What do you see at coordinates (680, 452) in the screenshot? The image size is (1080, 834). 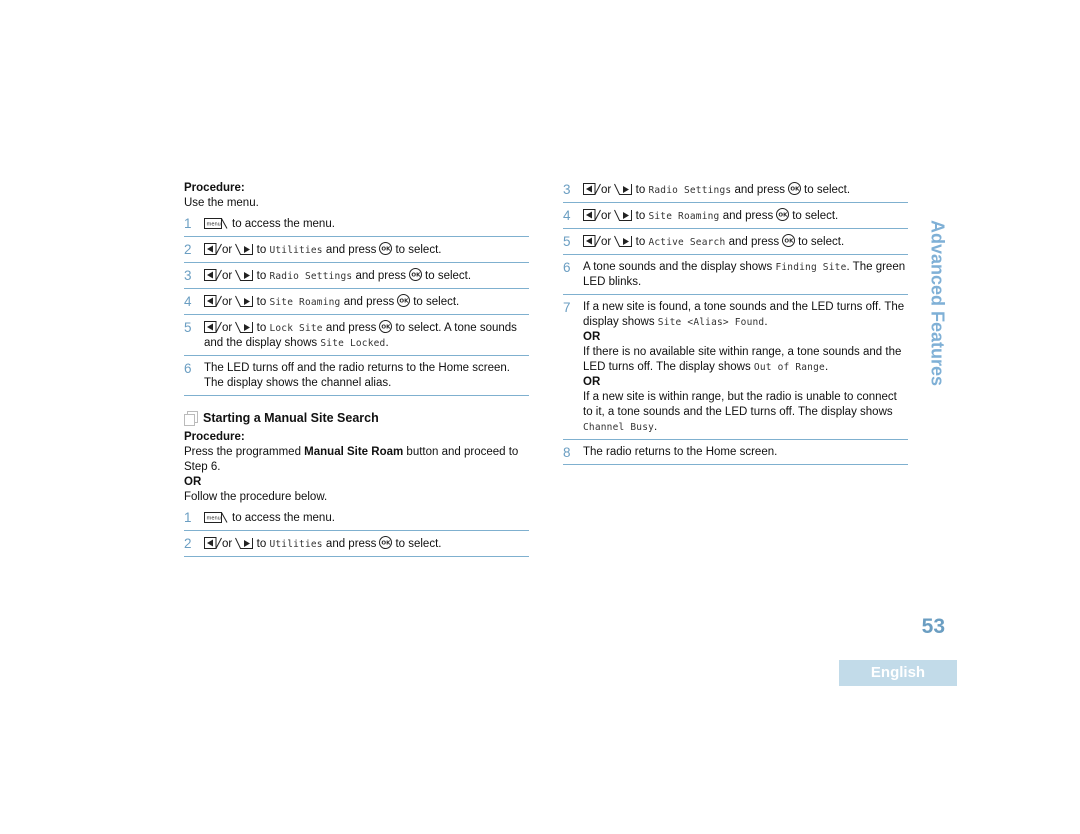 I see `step-text: The radio returns to the Home screen.` at bounding box center [680, 452].